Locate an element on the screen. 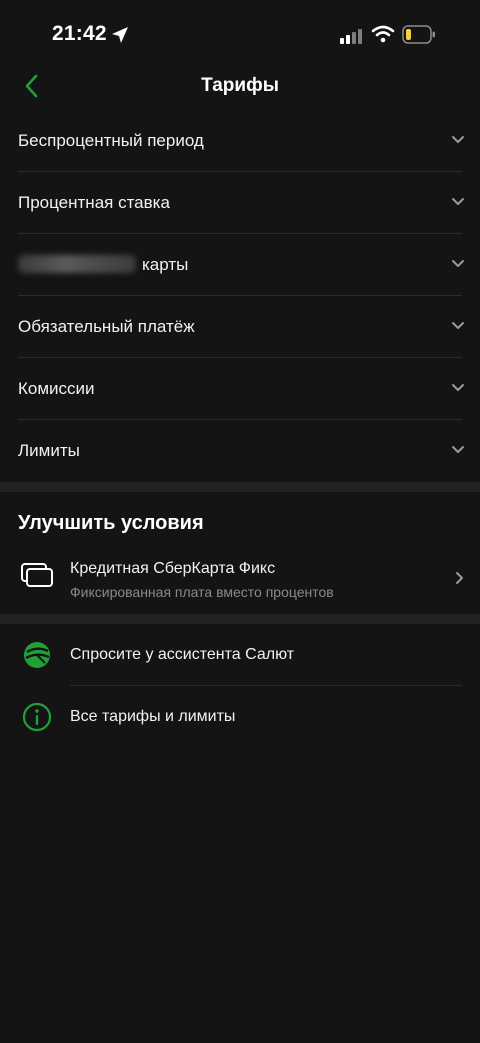 The width and height of the screenshot is (480, 1043). nav-bar: Тарифы is located at coordinates (240, 86).